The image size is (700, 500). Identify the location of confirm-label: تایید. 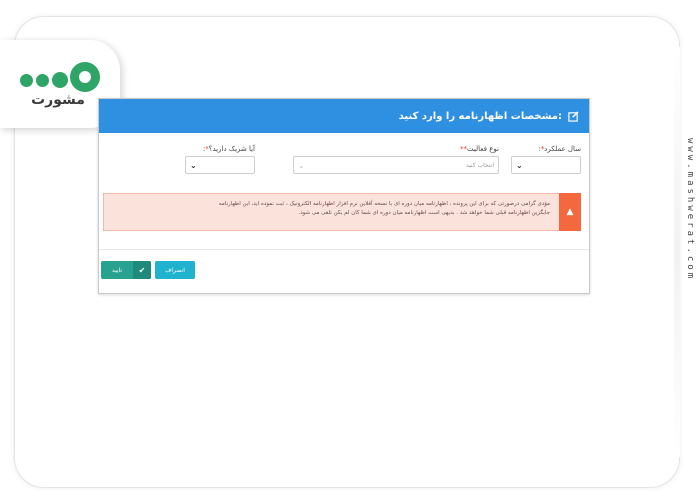
(117, 270).